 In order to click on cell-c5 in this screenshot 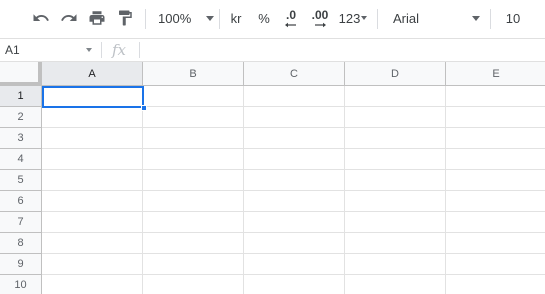, I will do `click(294, 180)`.